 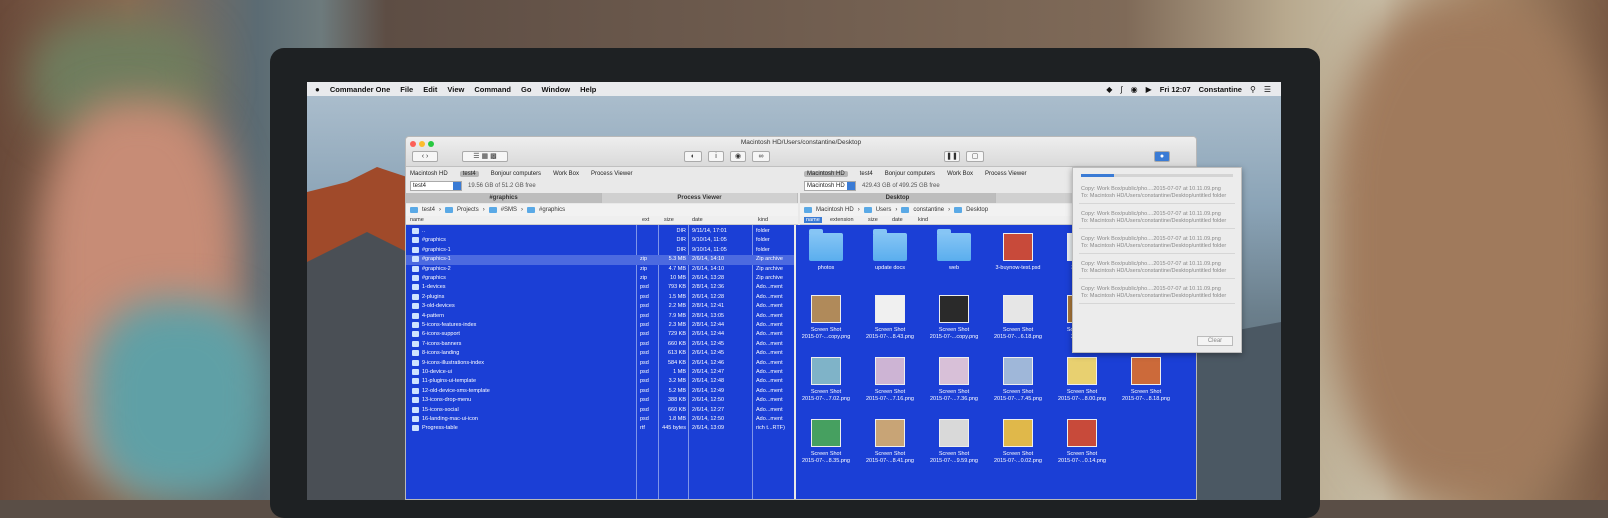 I want to click on menu-view: View, so click(x=455, y=89).